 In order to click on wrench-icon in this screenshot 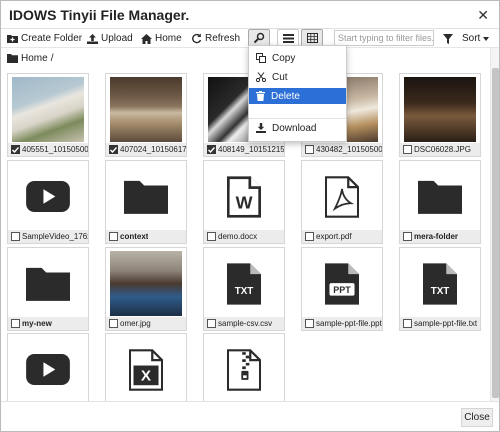, I will do `click(259, 38)`.